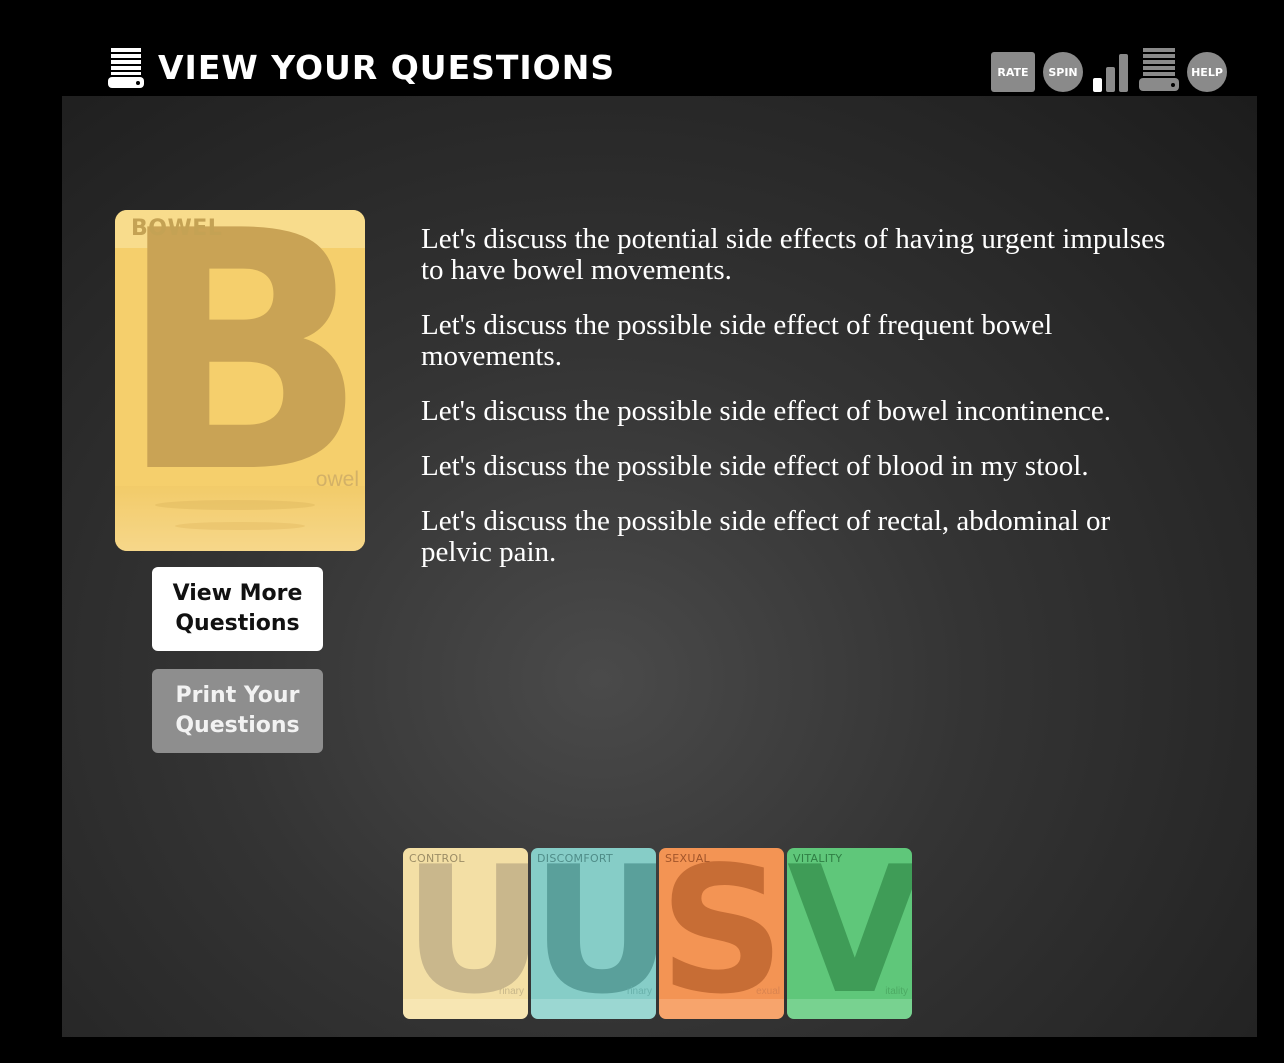 Image resolution: width=1284 pixels, height=1063 pixels. I want to click on card-reflection, so click(240, 518).